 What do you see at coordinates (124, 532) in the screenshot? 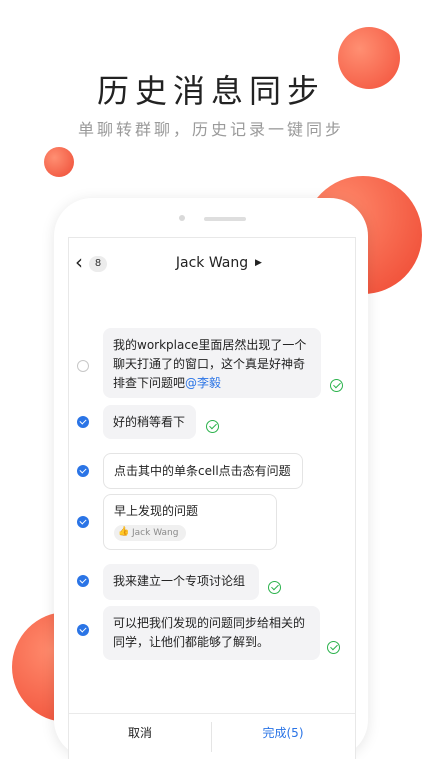
I see `thumbs-up-icon: 👍` at bounding box center [124, 532].